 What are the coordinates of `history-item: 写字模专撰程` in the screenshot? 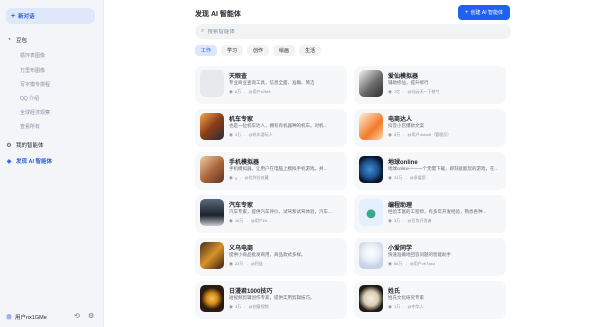 It's located at (35, 84).